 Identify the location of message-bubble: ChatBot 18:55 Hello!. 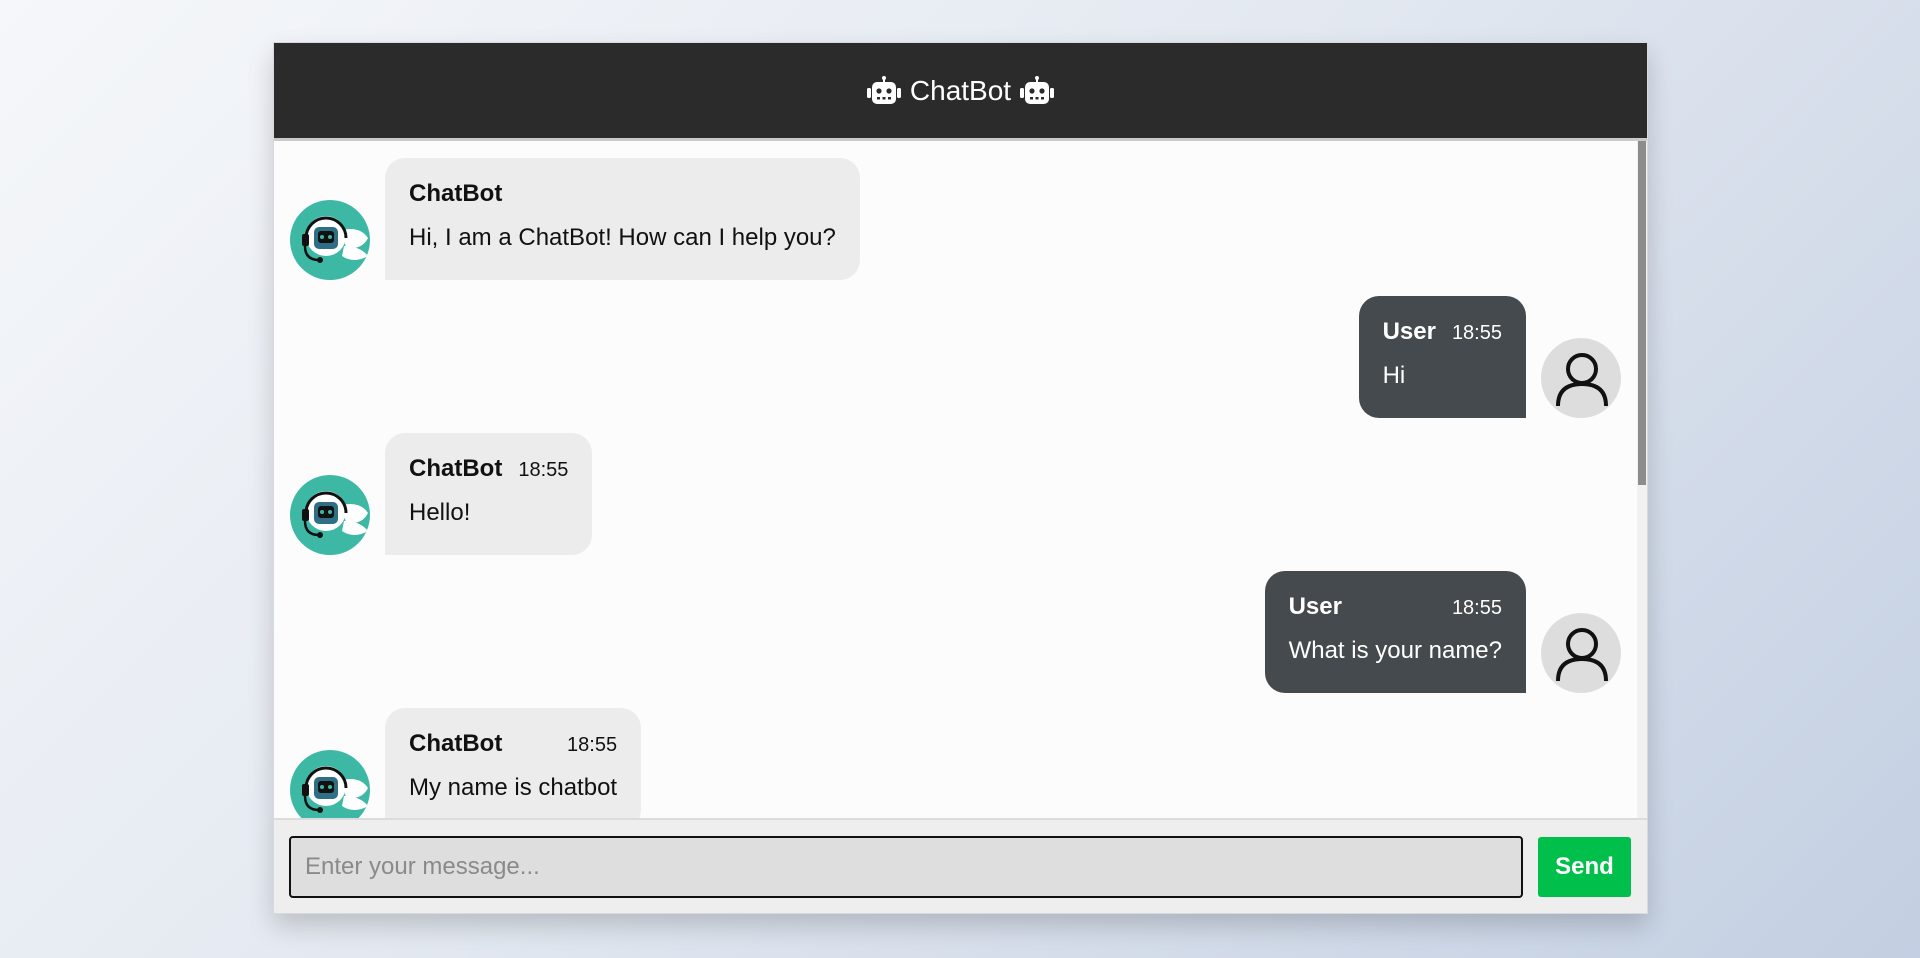
(489, 494).